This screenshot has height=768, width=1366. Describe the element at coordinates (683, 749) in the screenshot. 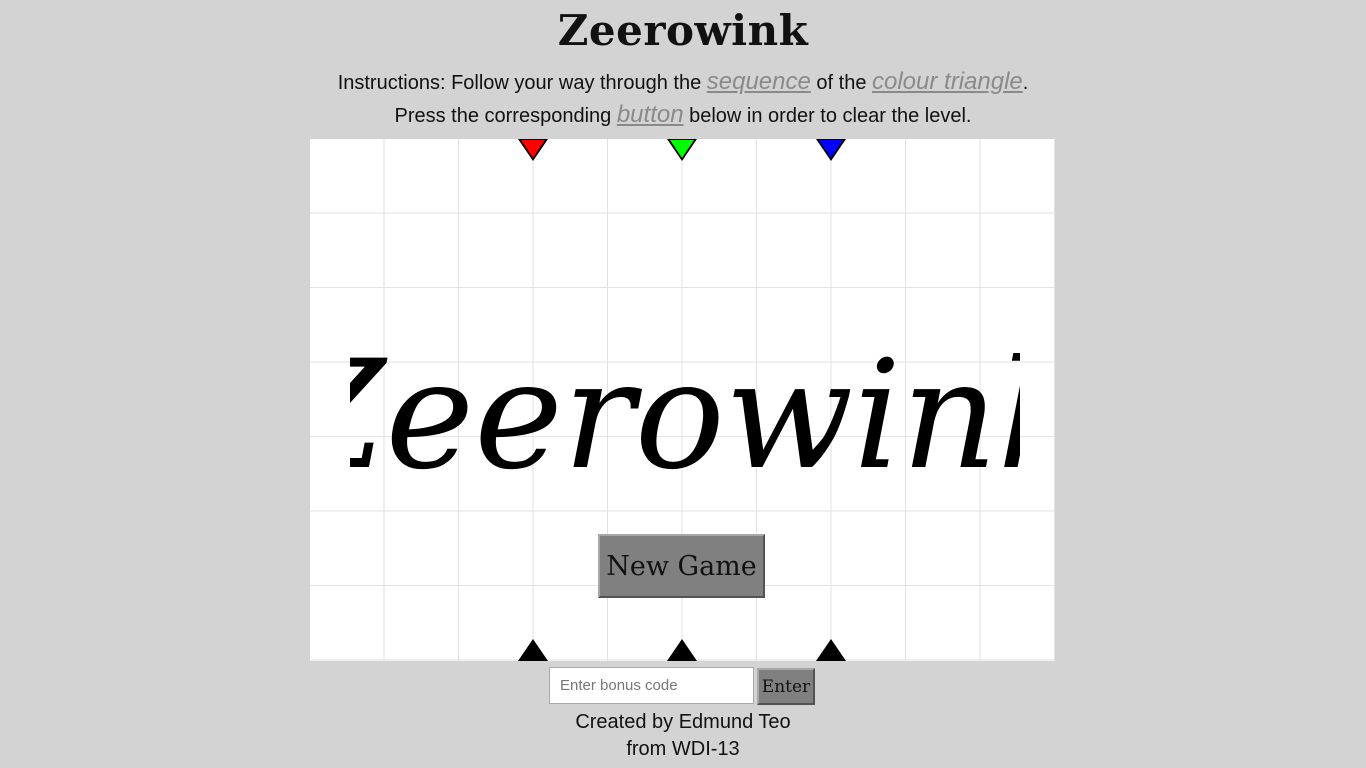

I see `footer-credit-cohort: from WDI-13` at that location.